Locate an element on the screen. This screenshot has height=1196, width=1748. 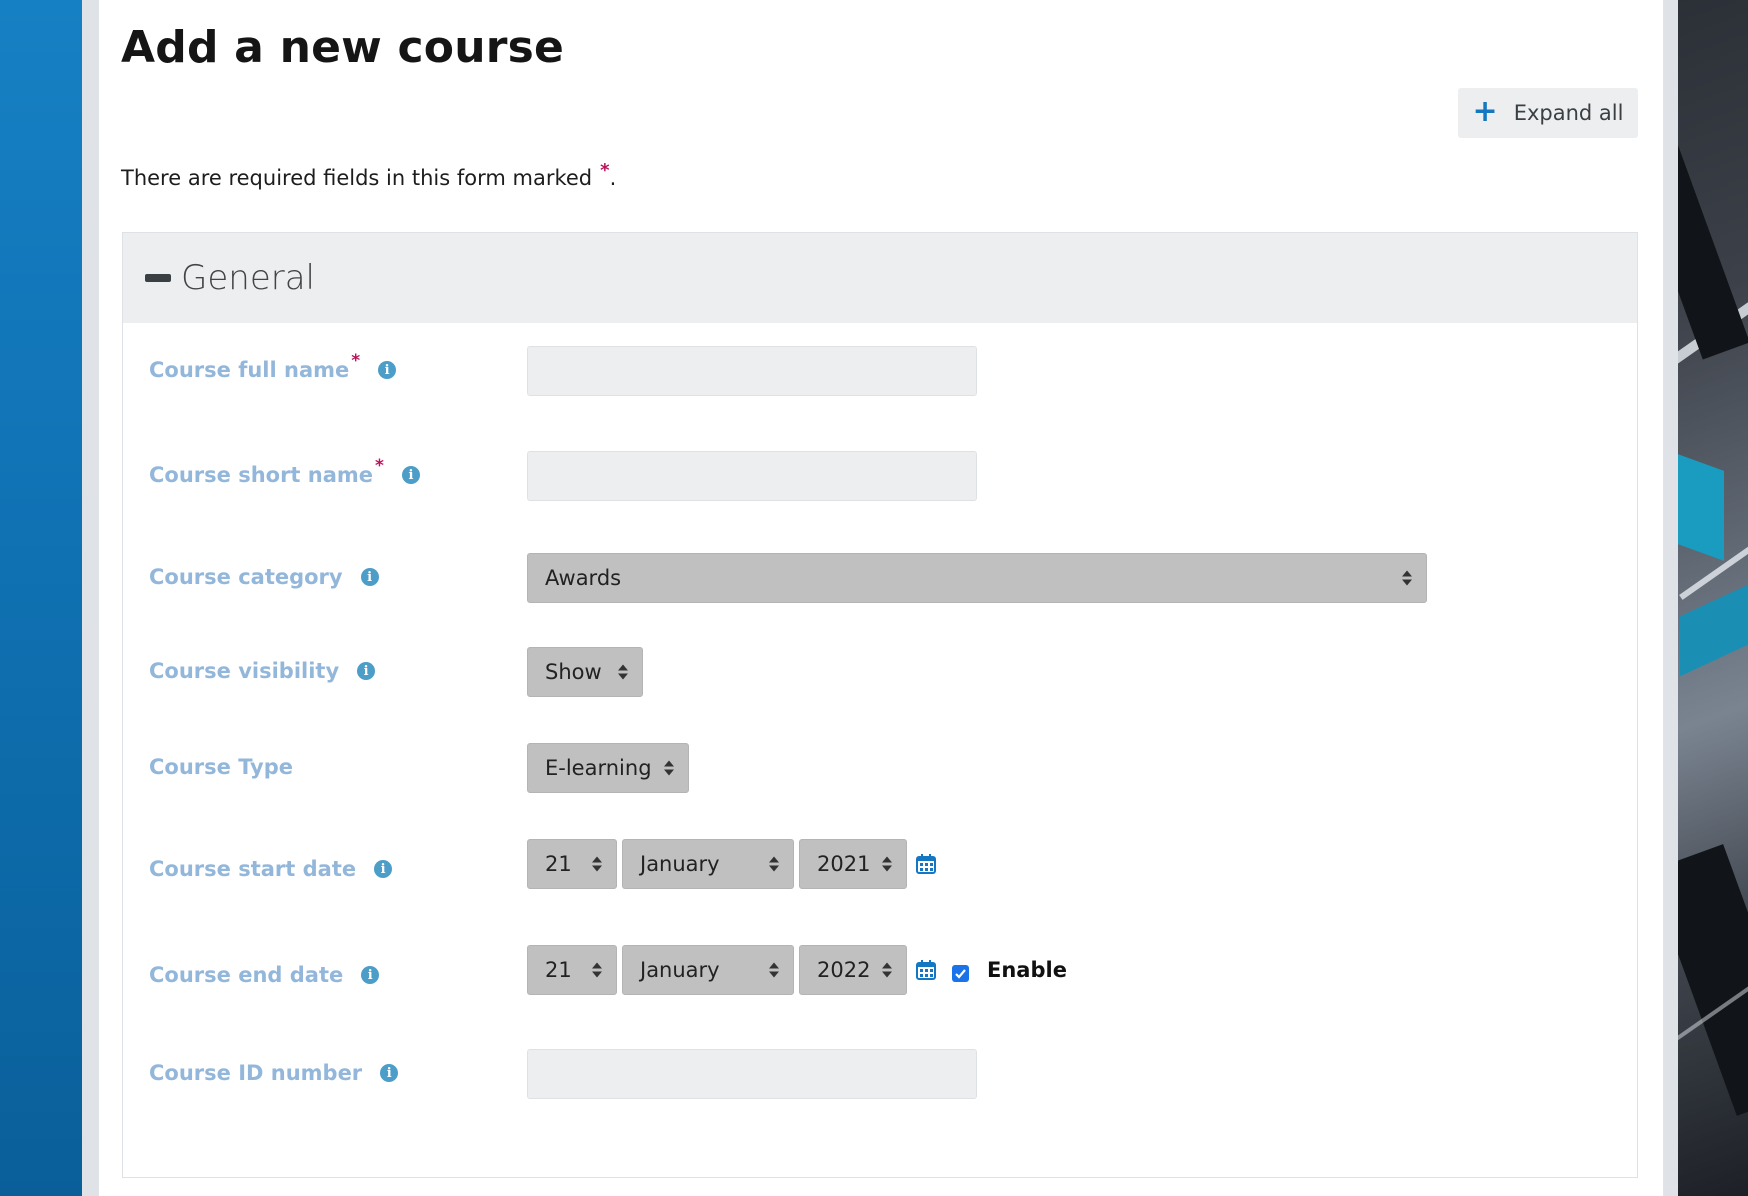
course-short-name-input is located at coordinates (752, 476).